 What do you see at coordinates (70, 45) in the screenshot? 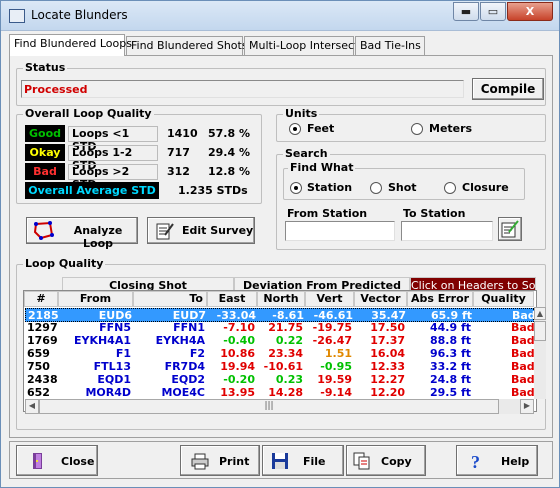
I see `tab-find-blundered-loops: Find Blundered Loops` at bounding box center [70, 45].